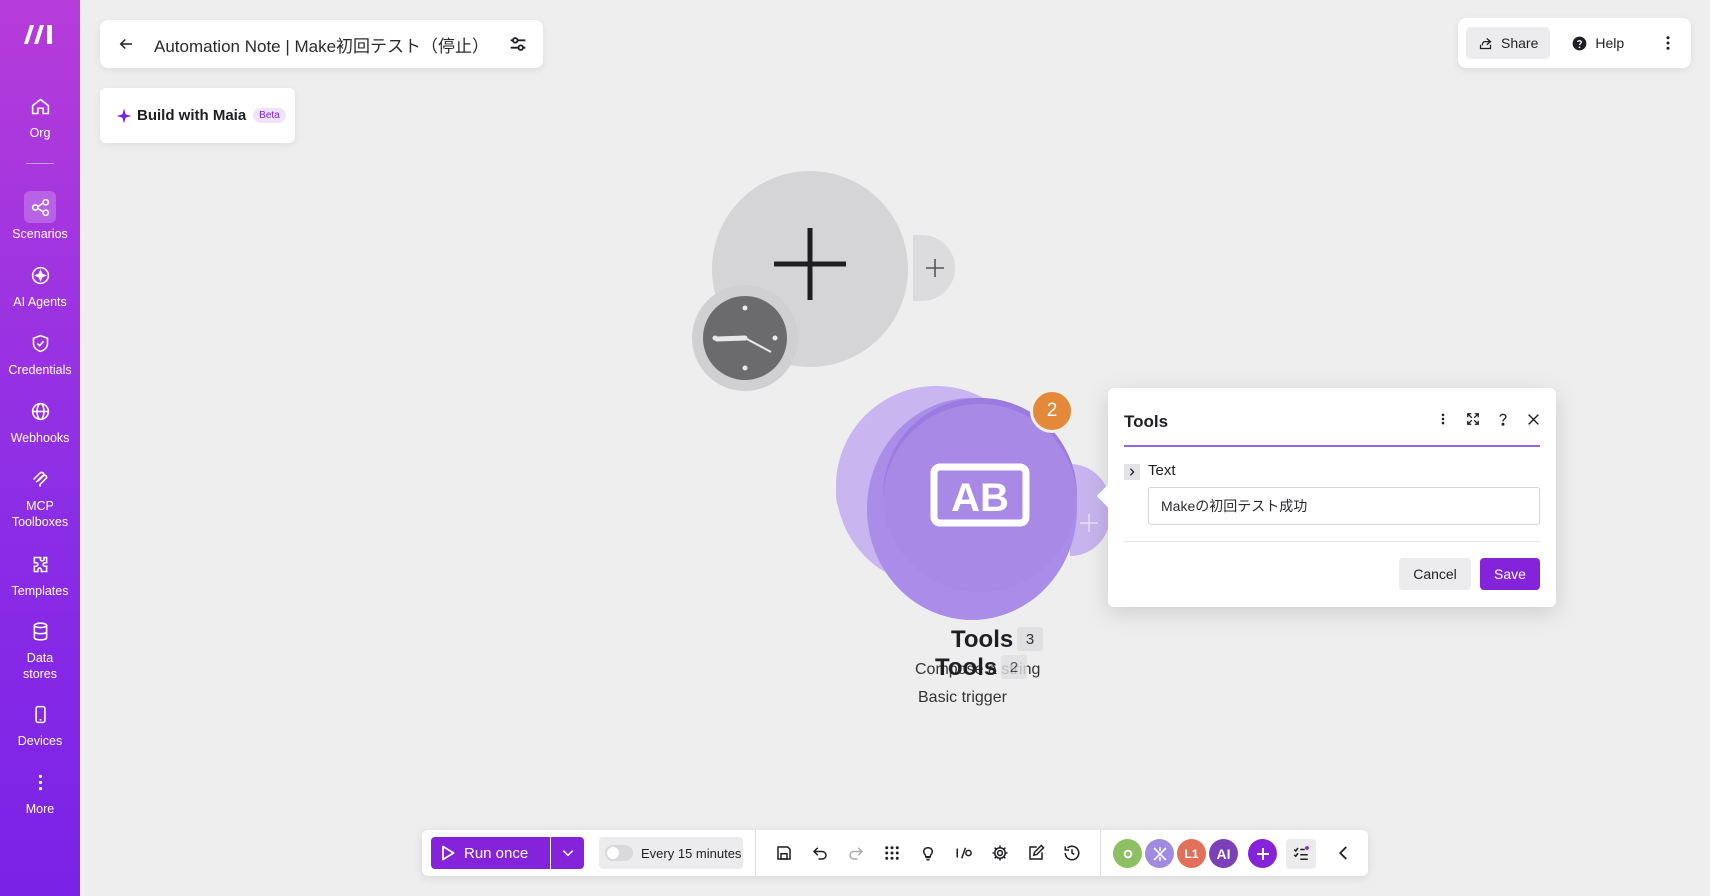 The height and width of the screenshot is (896, 1710). Describe the element at coordinates (1610, 43) in the screenshot. I see `help-label: Help` at that location.